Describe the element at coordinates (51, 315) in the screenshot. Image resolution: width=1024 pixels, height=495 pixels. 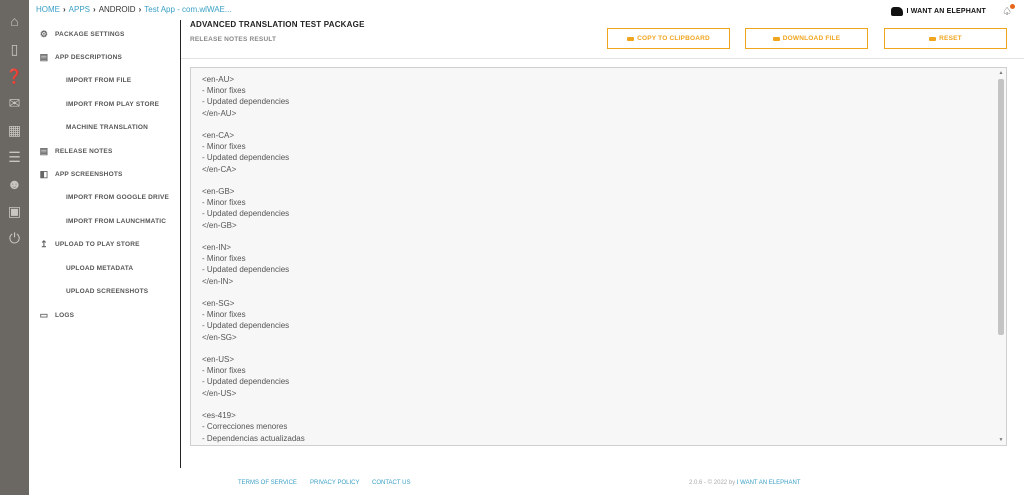
I see `sidebar-item-logs: ▭ LOGS` at that location.